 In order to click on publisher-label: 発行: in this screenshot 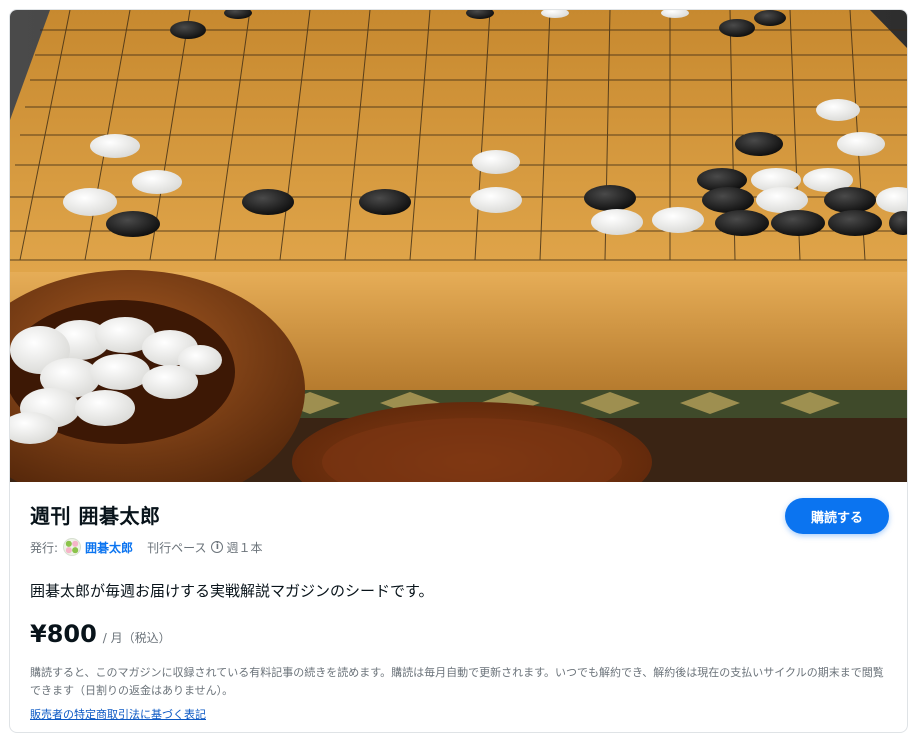, I will do `click(44, 547)`.